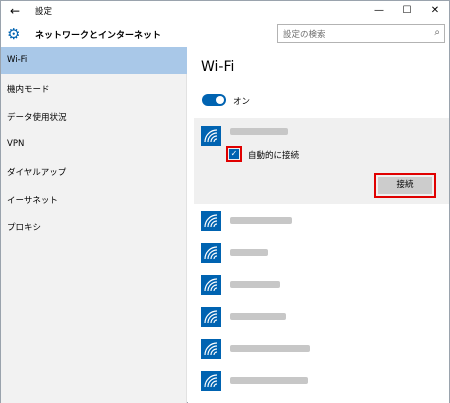 The width and height of the screenshot is (450, 403). What do you see at coordinates (28, 90) in the screenshot?
I see `sidebar-item-label: 機内モード` at bounding box center [28, 90].